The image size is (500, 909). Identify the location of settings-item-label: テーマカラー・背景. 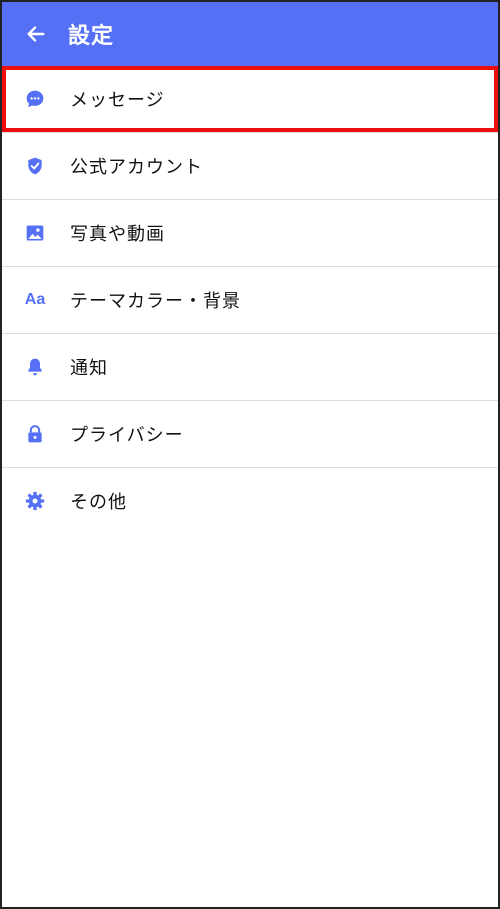
(155, 301).